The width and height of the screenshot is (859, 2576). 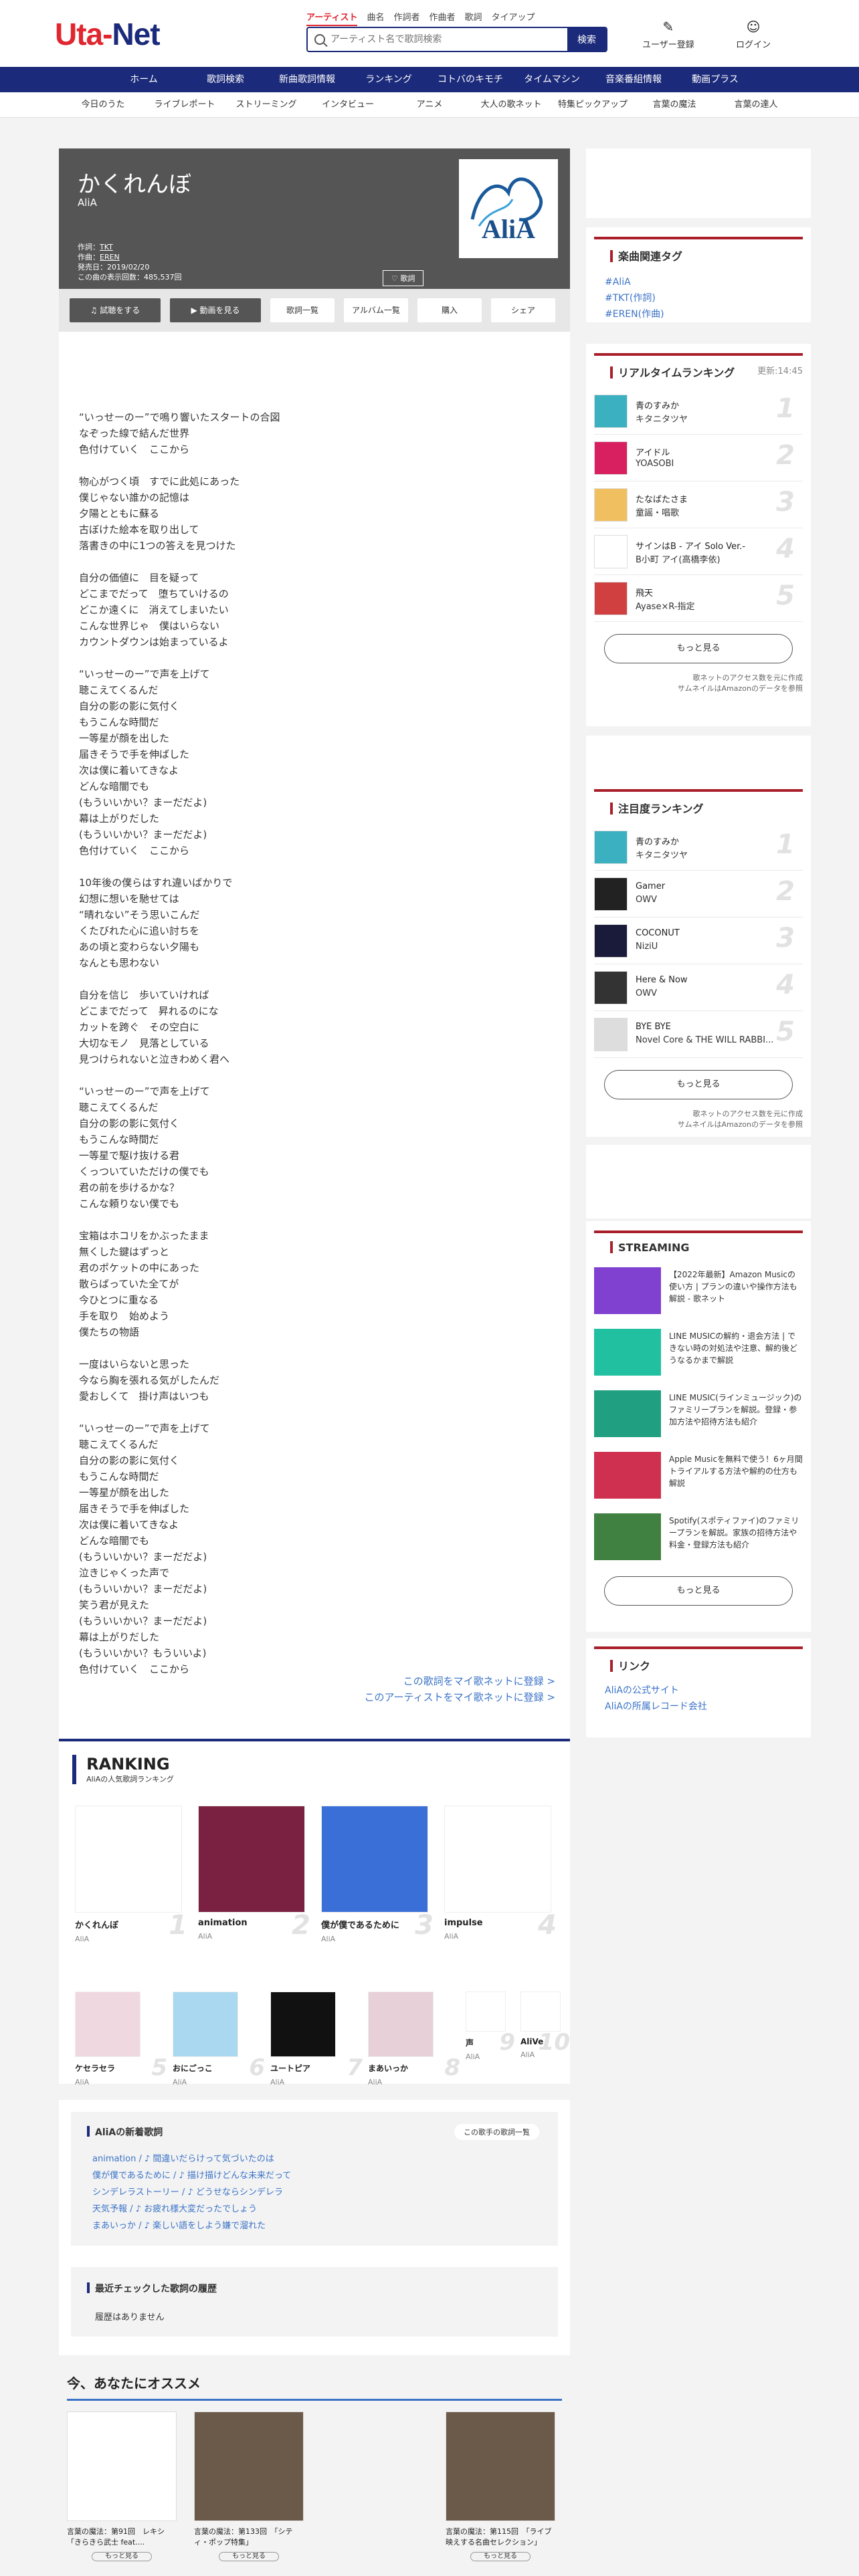 What do you see at coordinates (129, 1461) in the screenshot?
I see `lyrics-line: 自分の影の影に気付く` at bounding box center [129, 1461].